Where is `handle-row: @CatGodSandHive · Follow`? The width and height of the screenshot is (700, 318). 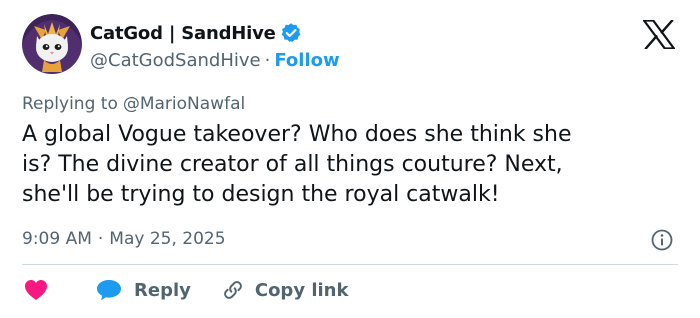 handle-row: @CatGodSandHive · Follow is located at coordinates (215, 60).